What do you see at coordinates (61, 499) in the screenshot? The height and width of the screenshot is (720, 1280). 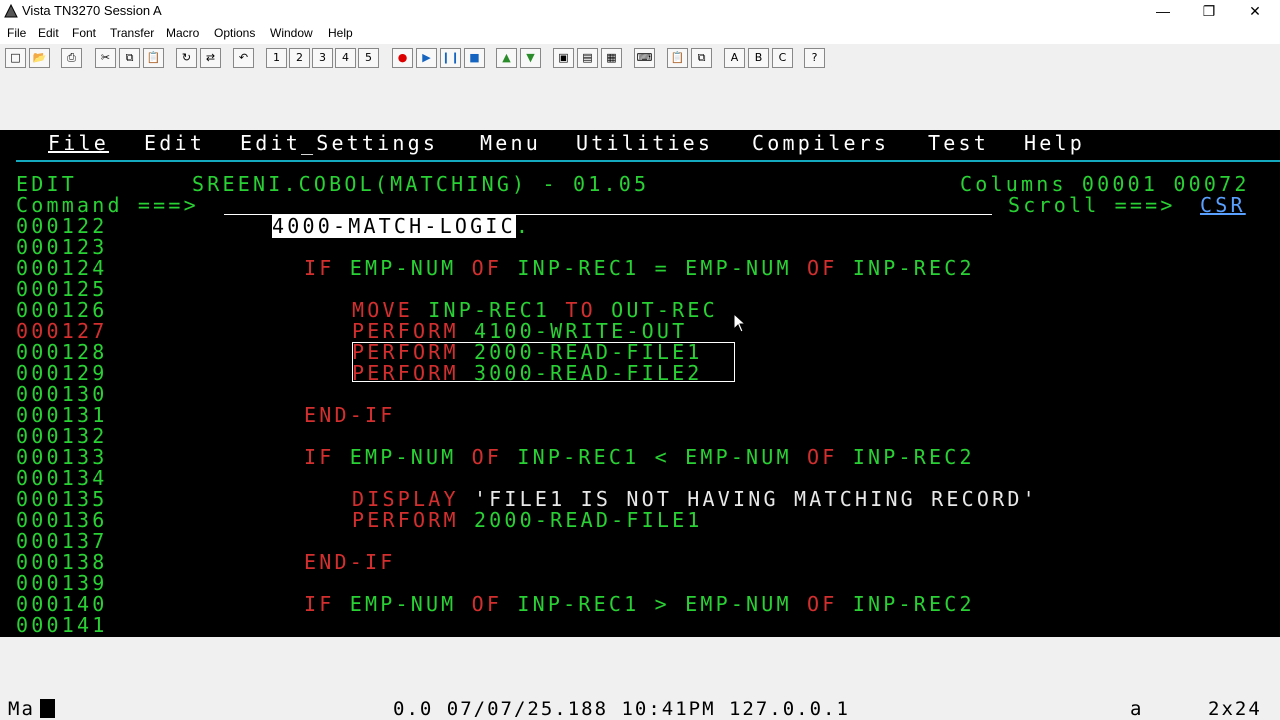 I see `line-number: 000135` at bounding box center [61, 499].